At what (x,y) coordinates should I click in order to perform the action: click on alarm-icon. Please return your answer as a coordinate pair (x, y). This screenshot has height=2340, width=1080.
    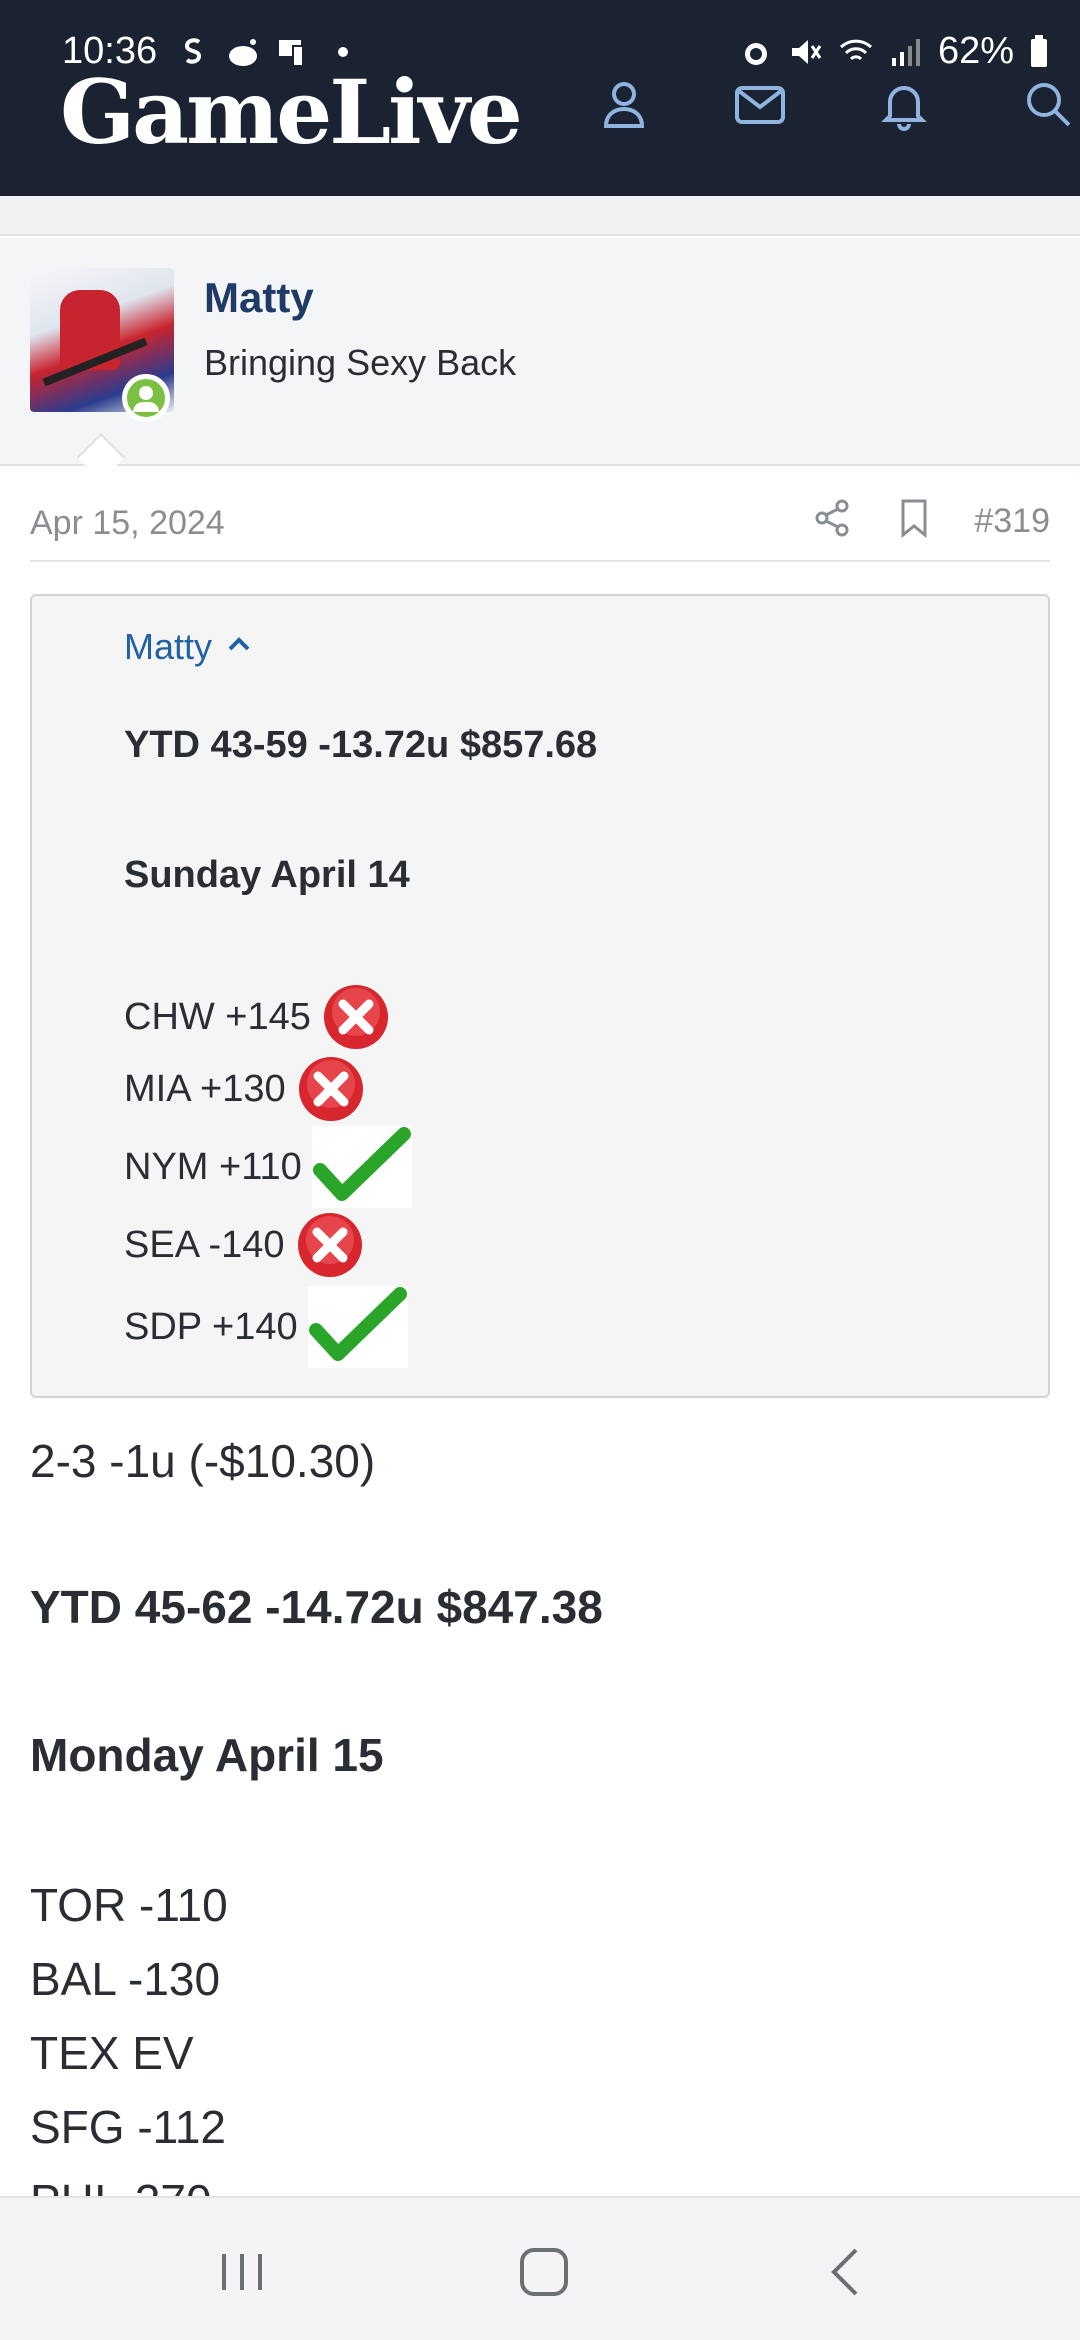
    Looking at the image, I should click on (756, 52).